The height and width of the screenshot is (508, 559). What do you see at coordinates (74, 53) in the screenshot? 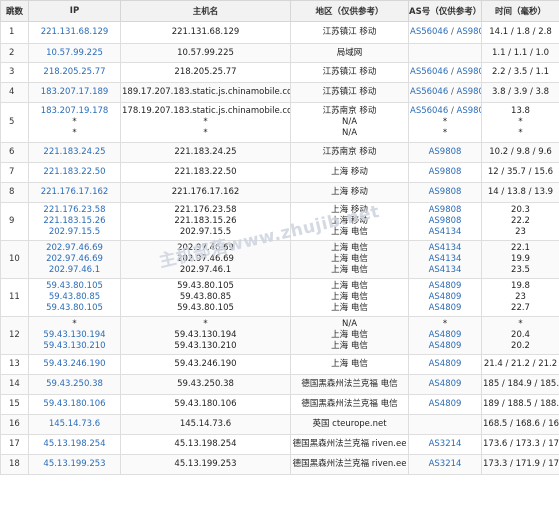
I see `ip-link: 10.57.99.225` at bounding box center [74, 53].